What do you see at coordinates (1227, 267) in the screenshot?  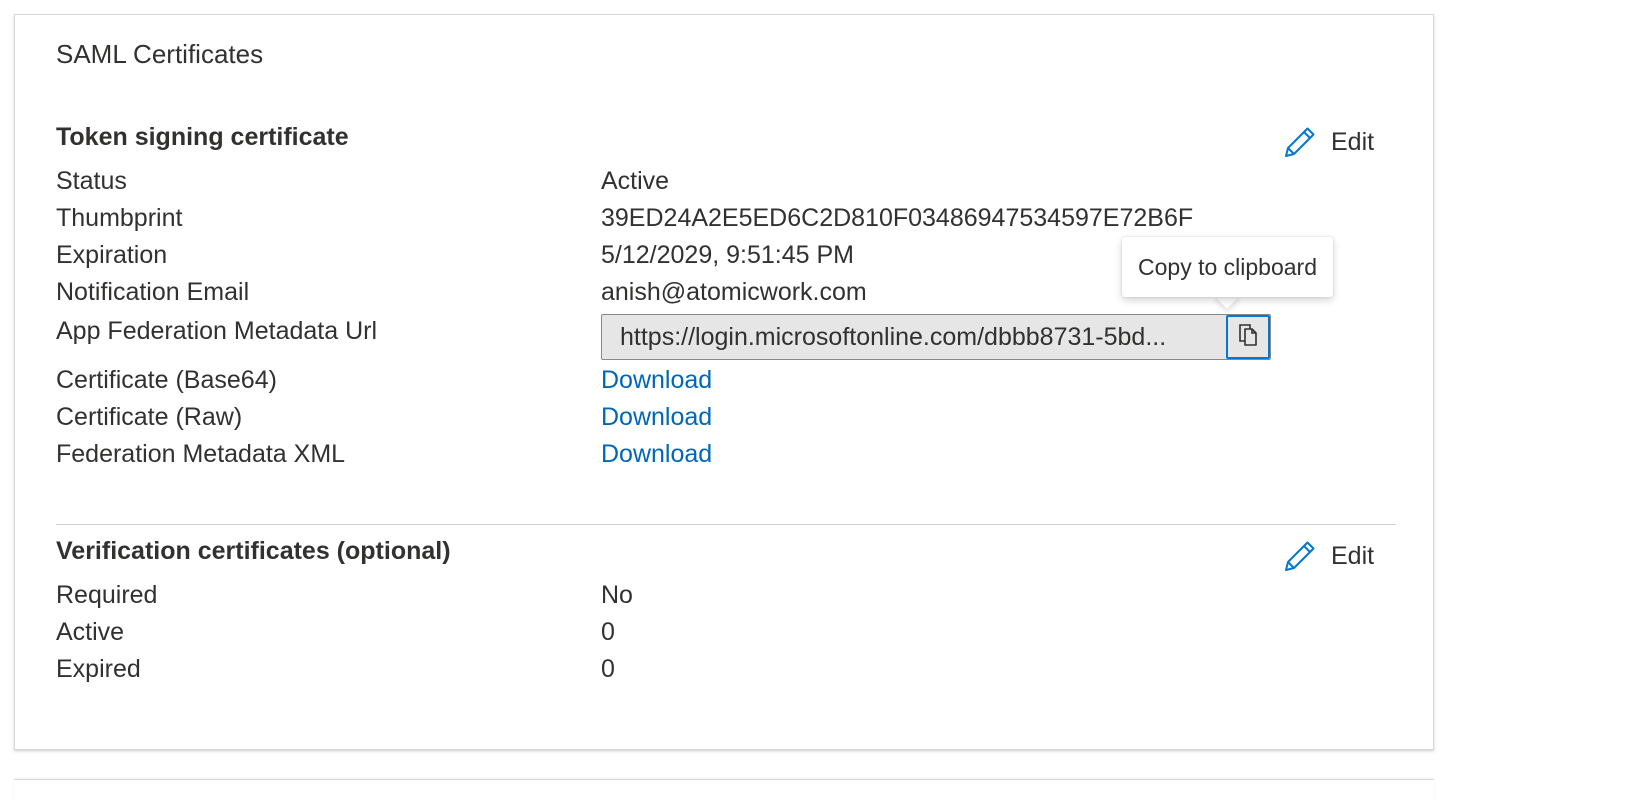 I see `copy-to-clipboard-tooltip: Copy to clipboard` at bounding box center [1227, 267].